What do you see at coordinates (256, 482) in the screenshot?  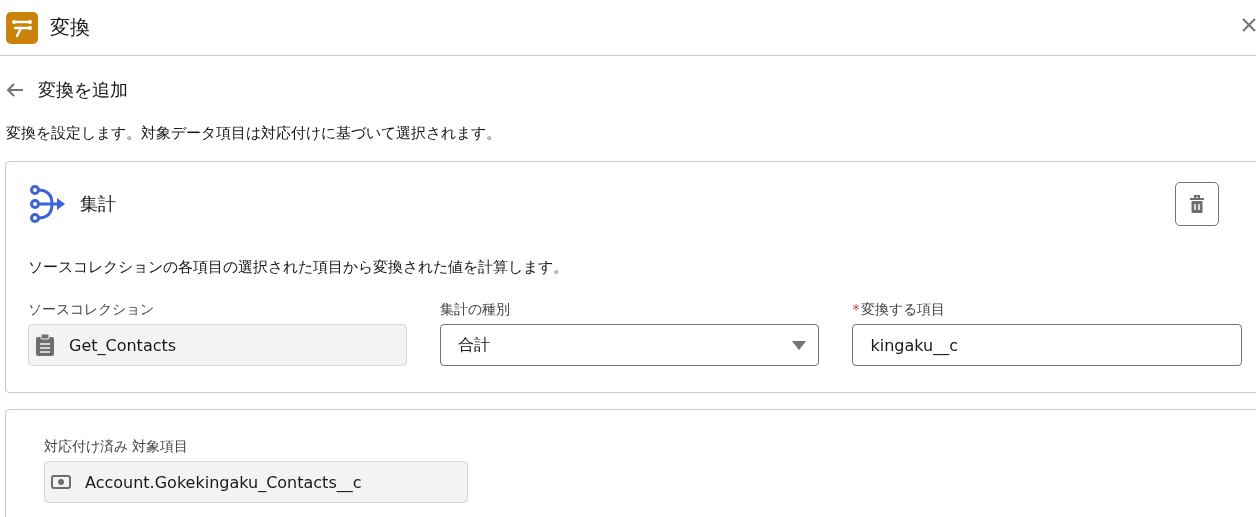 I see `readonly-field: Account.Gokekingaku_Contacts__c` at bounding box center [256, 482].